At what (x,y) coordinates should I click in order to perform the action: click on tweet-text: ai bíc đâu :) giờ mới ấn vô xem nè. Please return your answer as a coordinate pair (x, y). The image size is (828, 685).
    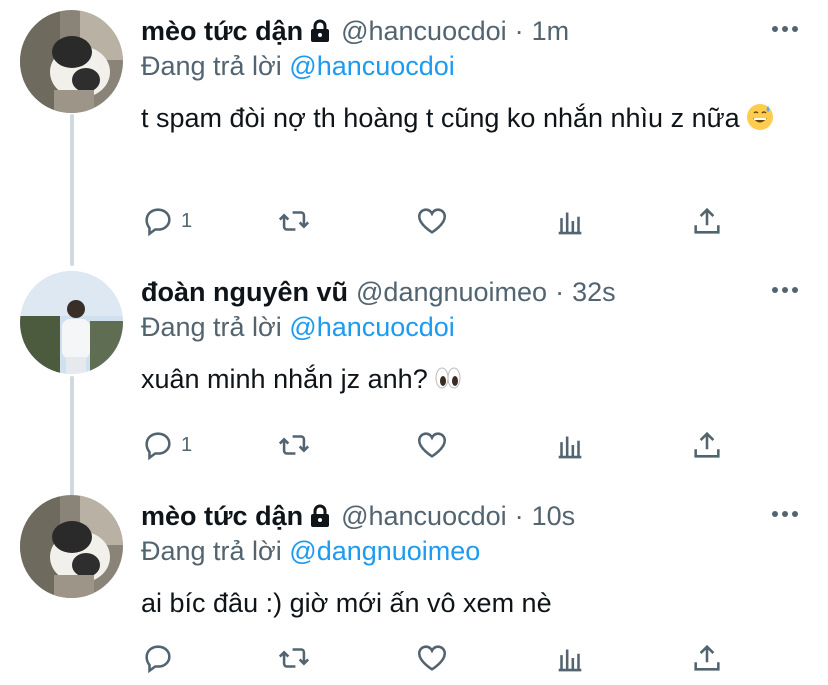
    Looking at the image, I should click on (466, 603).